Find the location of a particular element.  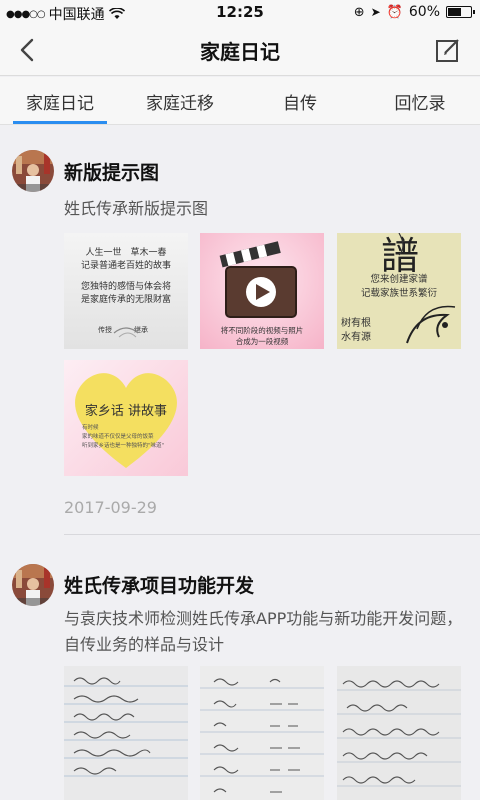

image-text: 将不同阶段的视频与照片 合成为一段视频 is located at coordinates (262, 336).